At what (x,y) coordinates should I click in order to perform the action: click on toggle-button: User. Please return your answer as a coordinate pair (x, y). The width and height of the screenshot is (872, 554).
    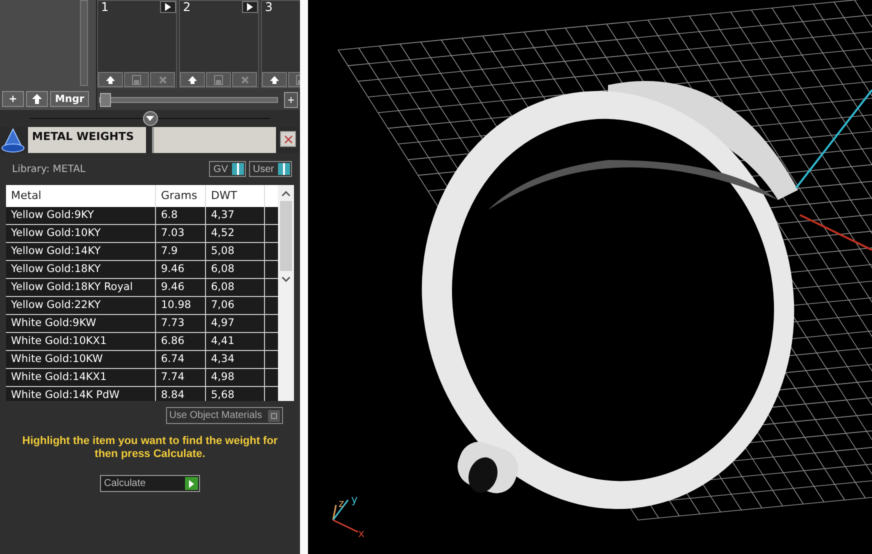
    Looking at the image, I should click on (270, 169).